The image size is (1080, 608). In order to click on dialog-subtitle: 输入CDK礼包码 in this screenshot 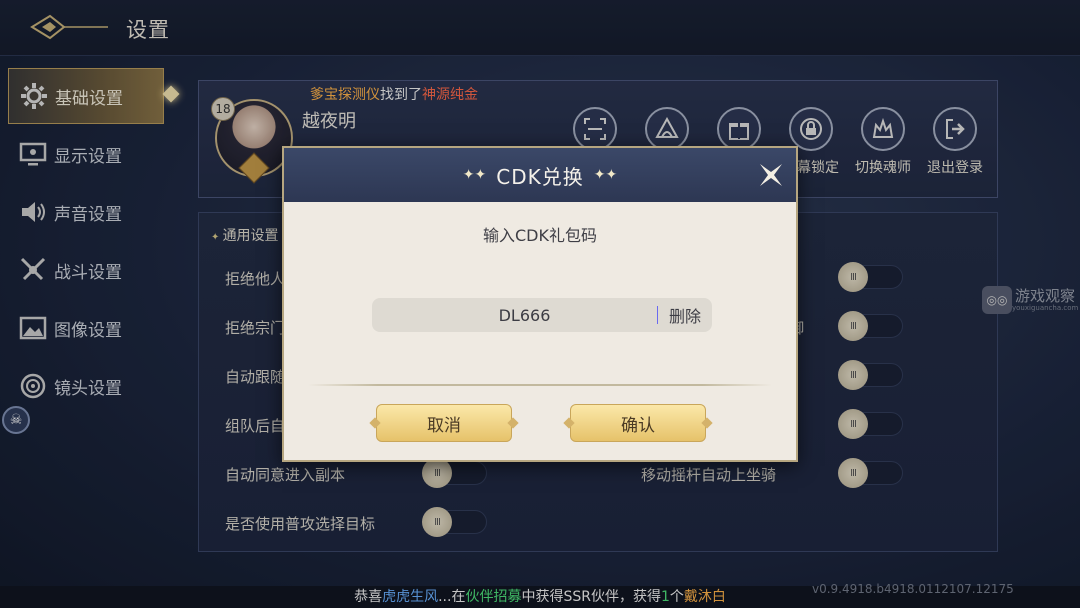, I will do `click(540, 235)`.